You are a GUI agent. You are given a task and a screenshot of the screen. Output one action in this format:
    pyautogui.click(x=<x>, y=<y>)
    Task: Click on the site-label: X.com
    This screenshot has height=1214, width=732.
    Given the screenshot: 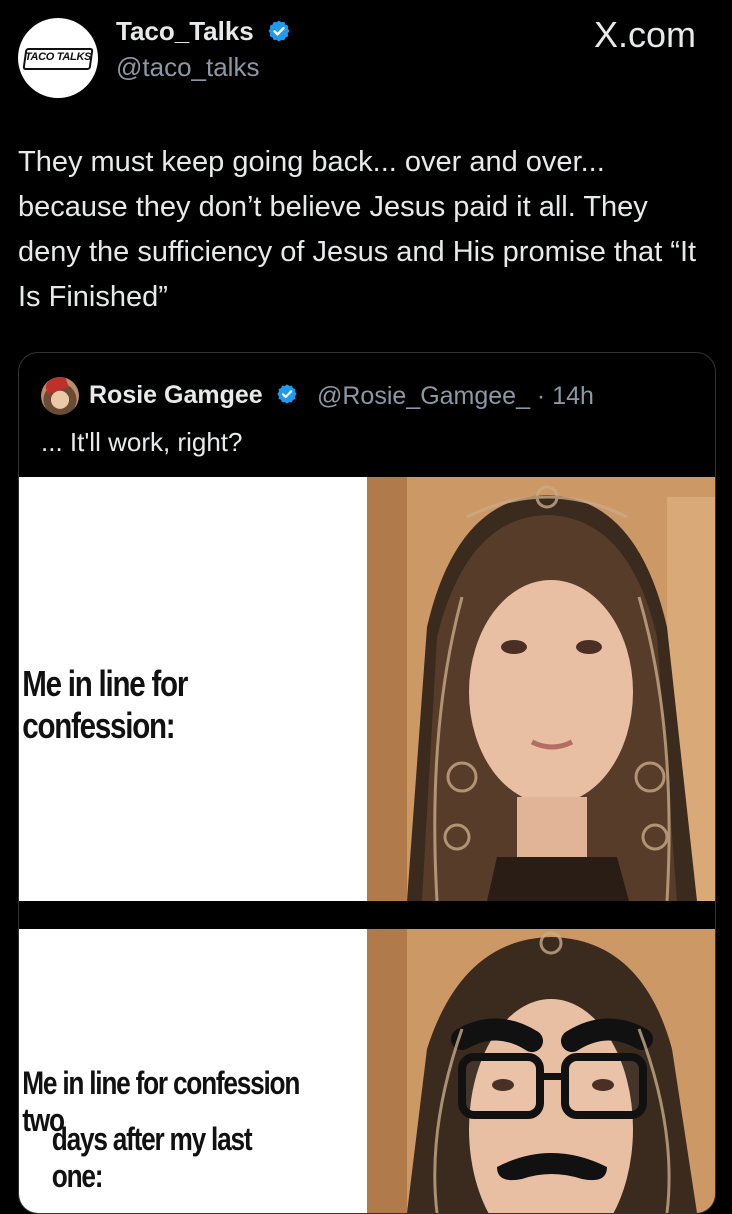 What is the action you would take?
    pyautogui.click(x=644, y=34)
    